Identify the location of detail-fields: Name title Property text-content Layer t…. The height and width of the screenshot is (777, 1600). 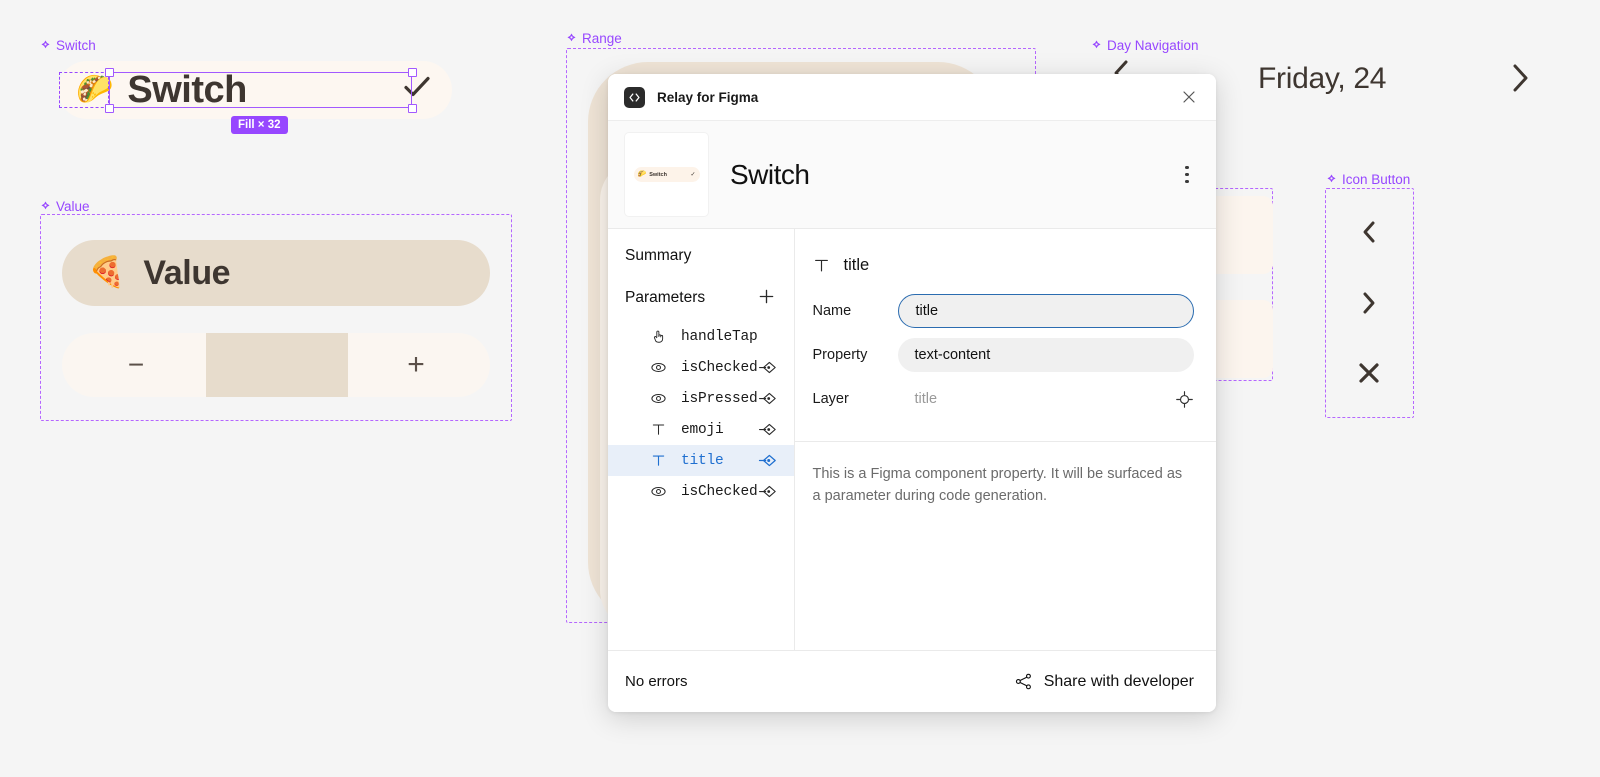
(1005, 361).